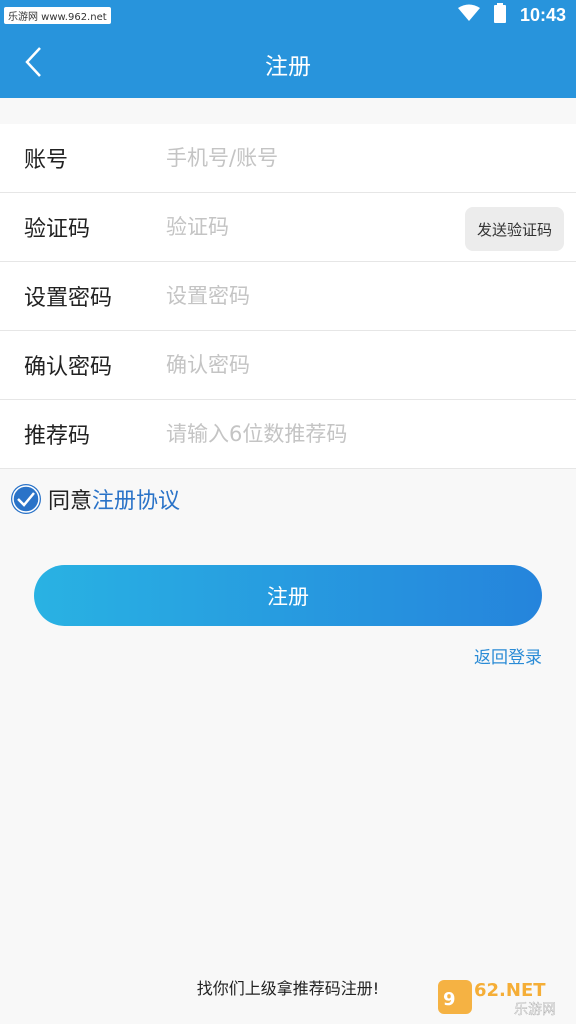 This screenshot has height=1024, width=576. I want to click on password-row: 设置密码, so click(288, 296).